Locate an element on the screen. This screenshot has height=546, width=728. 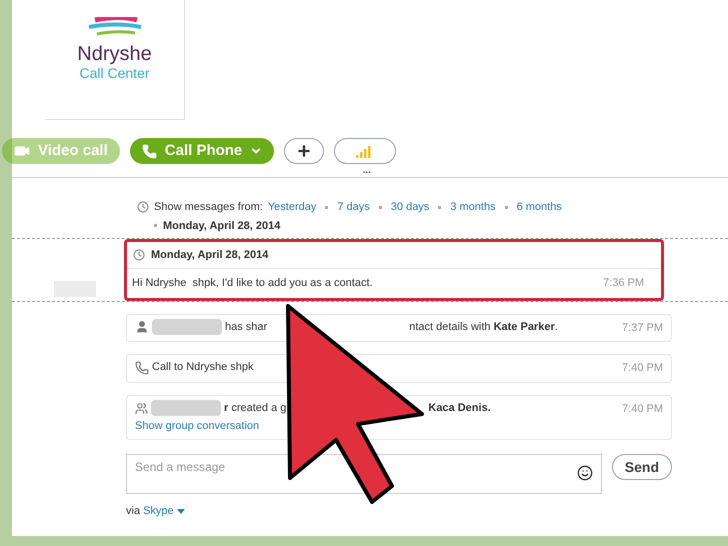
logo-name: Ndryshe is located at coordinates (114, 54).